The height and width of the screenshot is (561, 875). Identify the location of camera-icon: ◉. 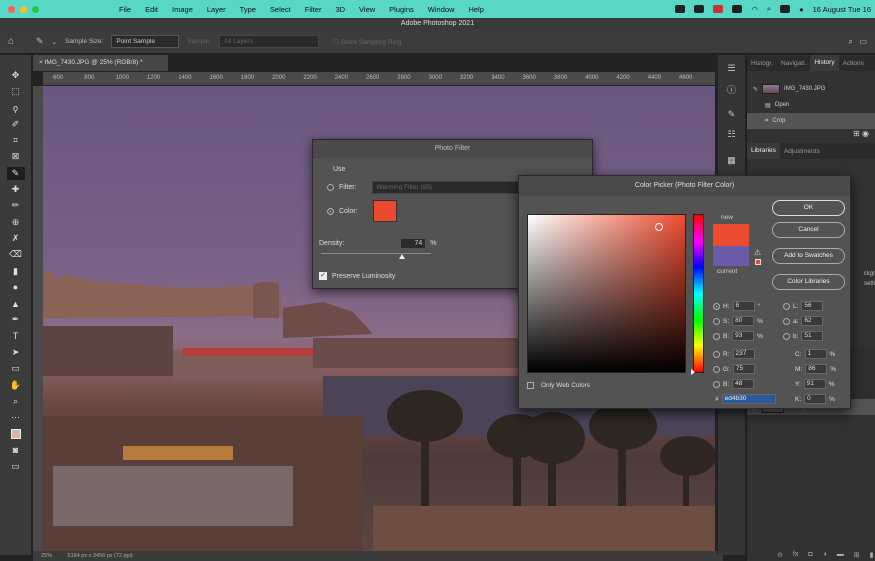
(865, 133).